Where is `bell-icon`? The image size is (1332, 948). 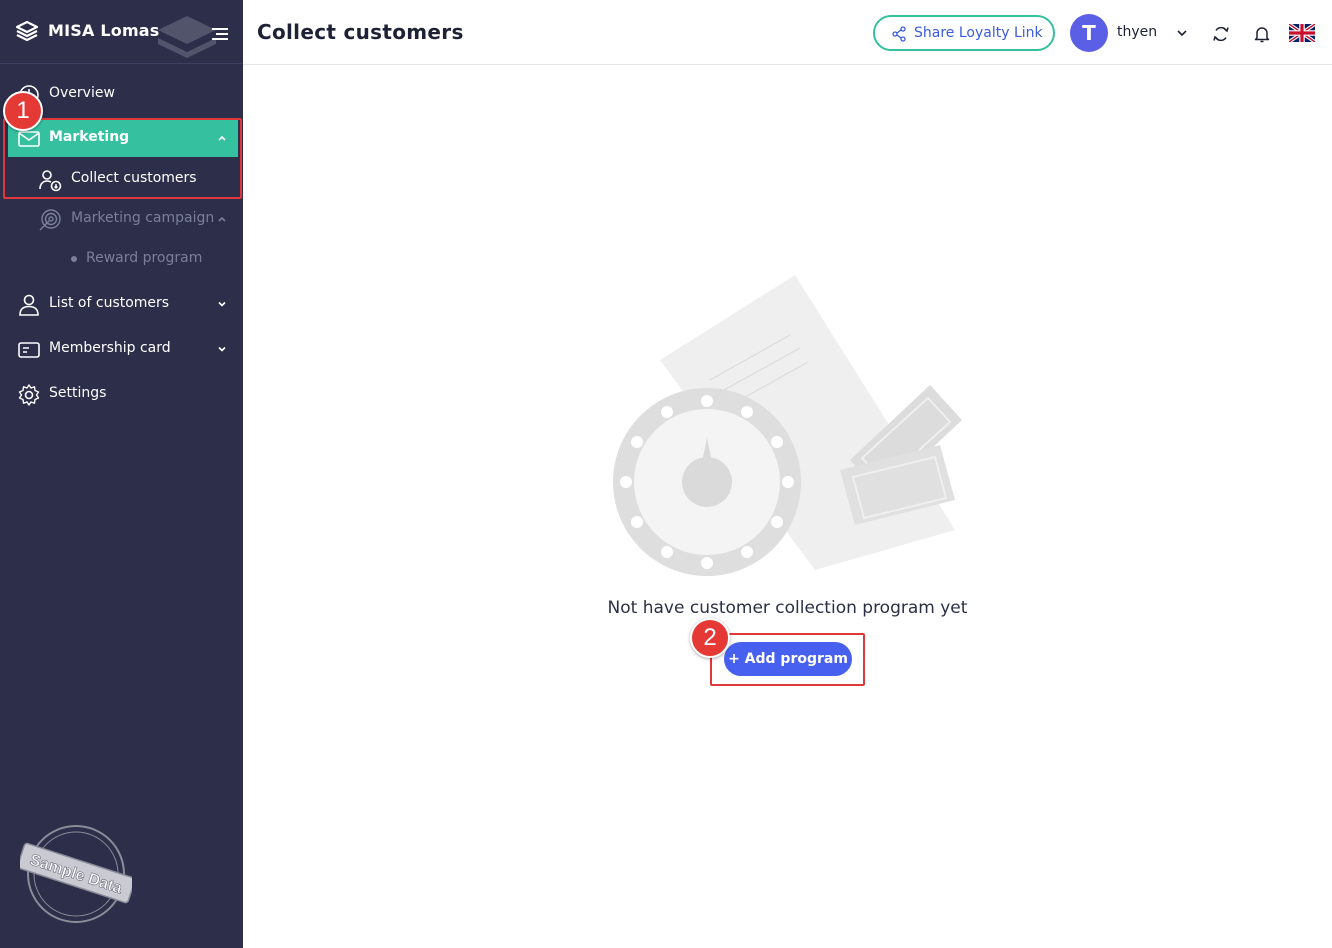 bell-icon is located at coordinates (1262, 34).